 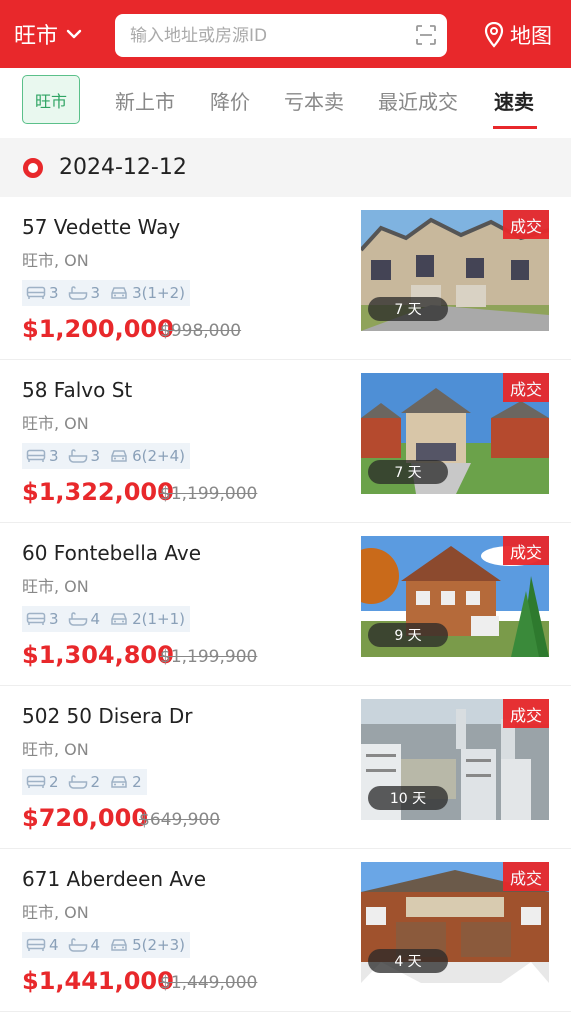 What do you see at coordinates (230, 100) in the screenshot?
I see `tab-price-drop: 降价` at bounding box center [230, 100].